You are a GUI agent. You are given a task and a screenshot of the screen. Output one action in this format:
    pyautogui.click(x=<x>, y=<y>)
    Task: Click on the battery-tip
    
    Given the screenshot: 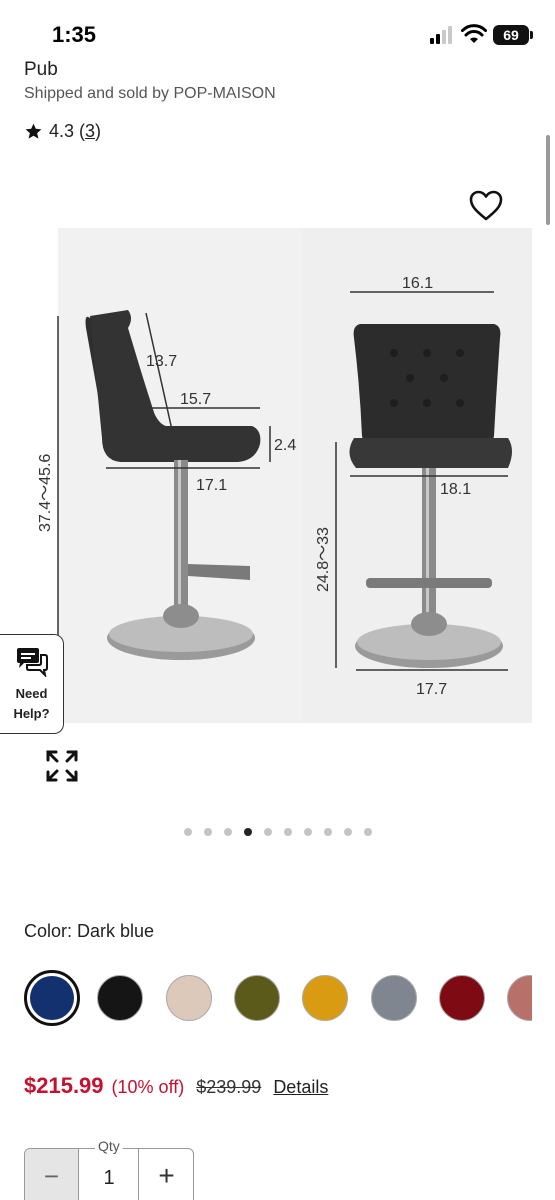 What is the action you would take?
    pyautogui.click(x=531, y=35)
    